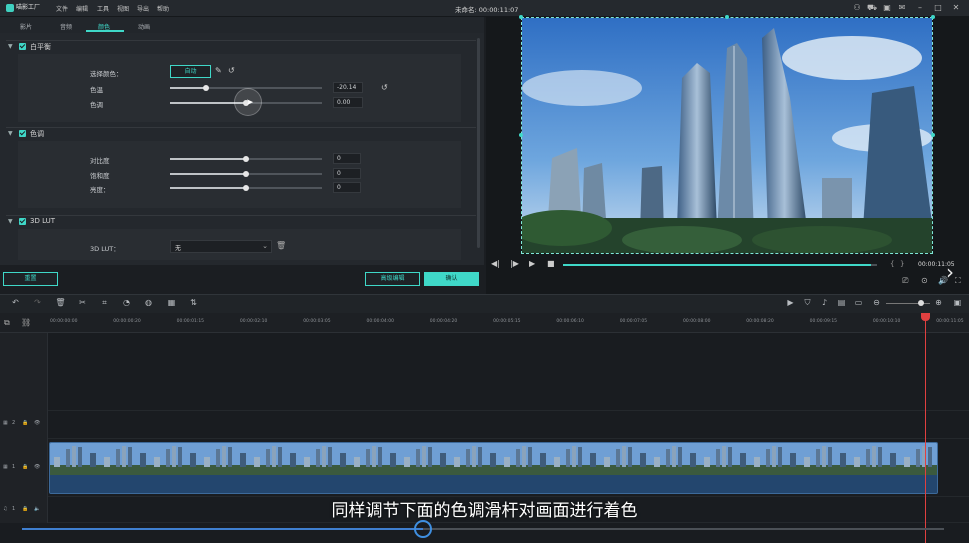 This screenshot has width=969, height=543. I want to click on section-white-balance: ▼ 白平衡, so click(241, 47).